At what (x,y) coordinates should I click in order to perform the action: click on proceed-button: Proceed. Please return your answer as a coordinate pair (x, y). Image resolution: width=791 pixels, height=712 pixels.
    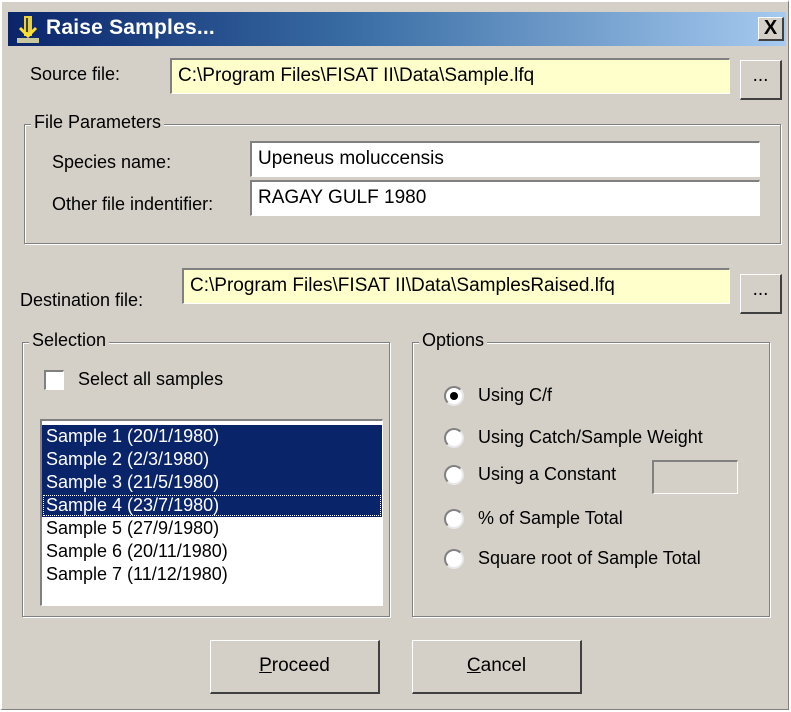
    Looking at the image, I should click on (295, 667).